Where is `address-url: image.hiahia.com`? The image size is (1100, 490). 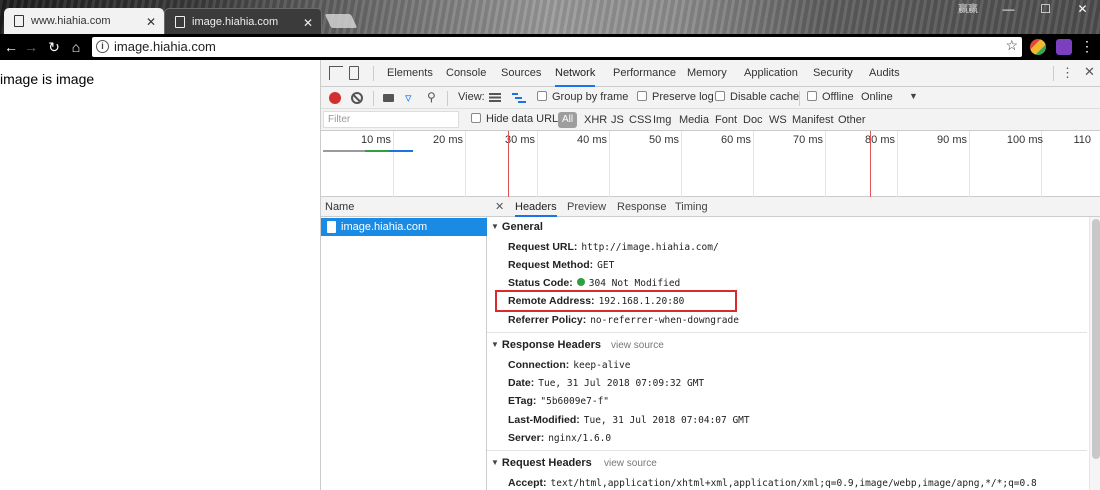 address-url: image.hiahia.com is located at coordinates (165, 46).